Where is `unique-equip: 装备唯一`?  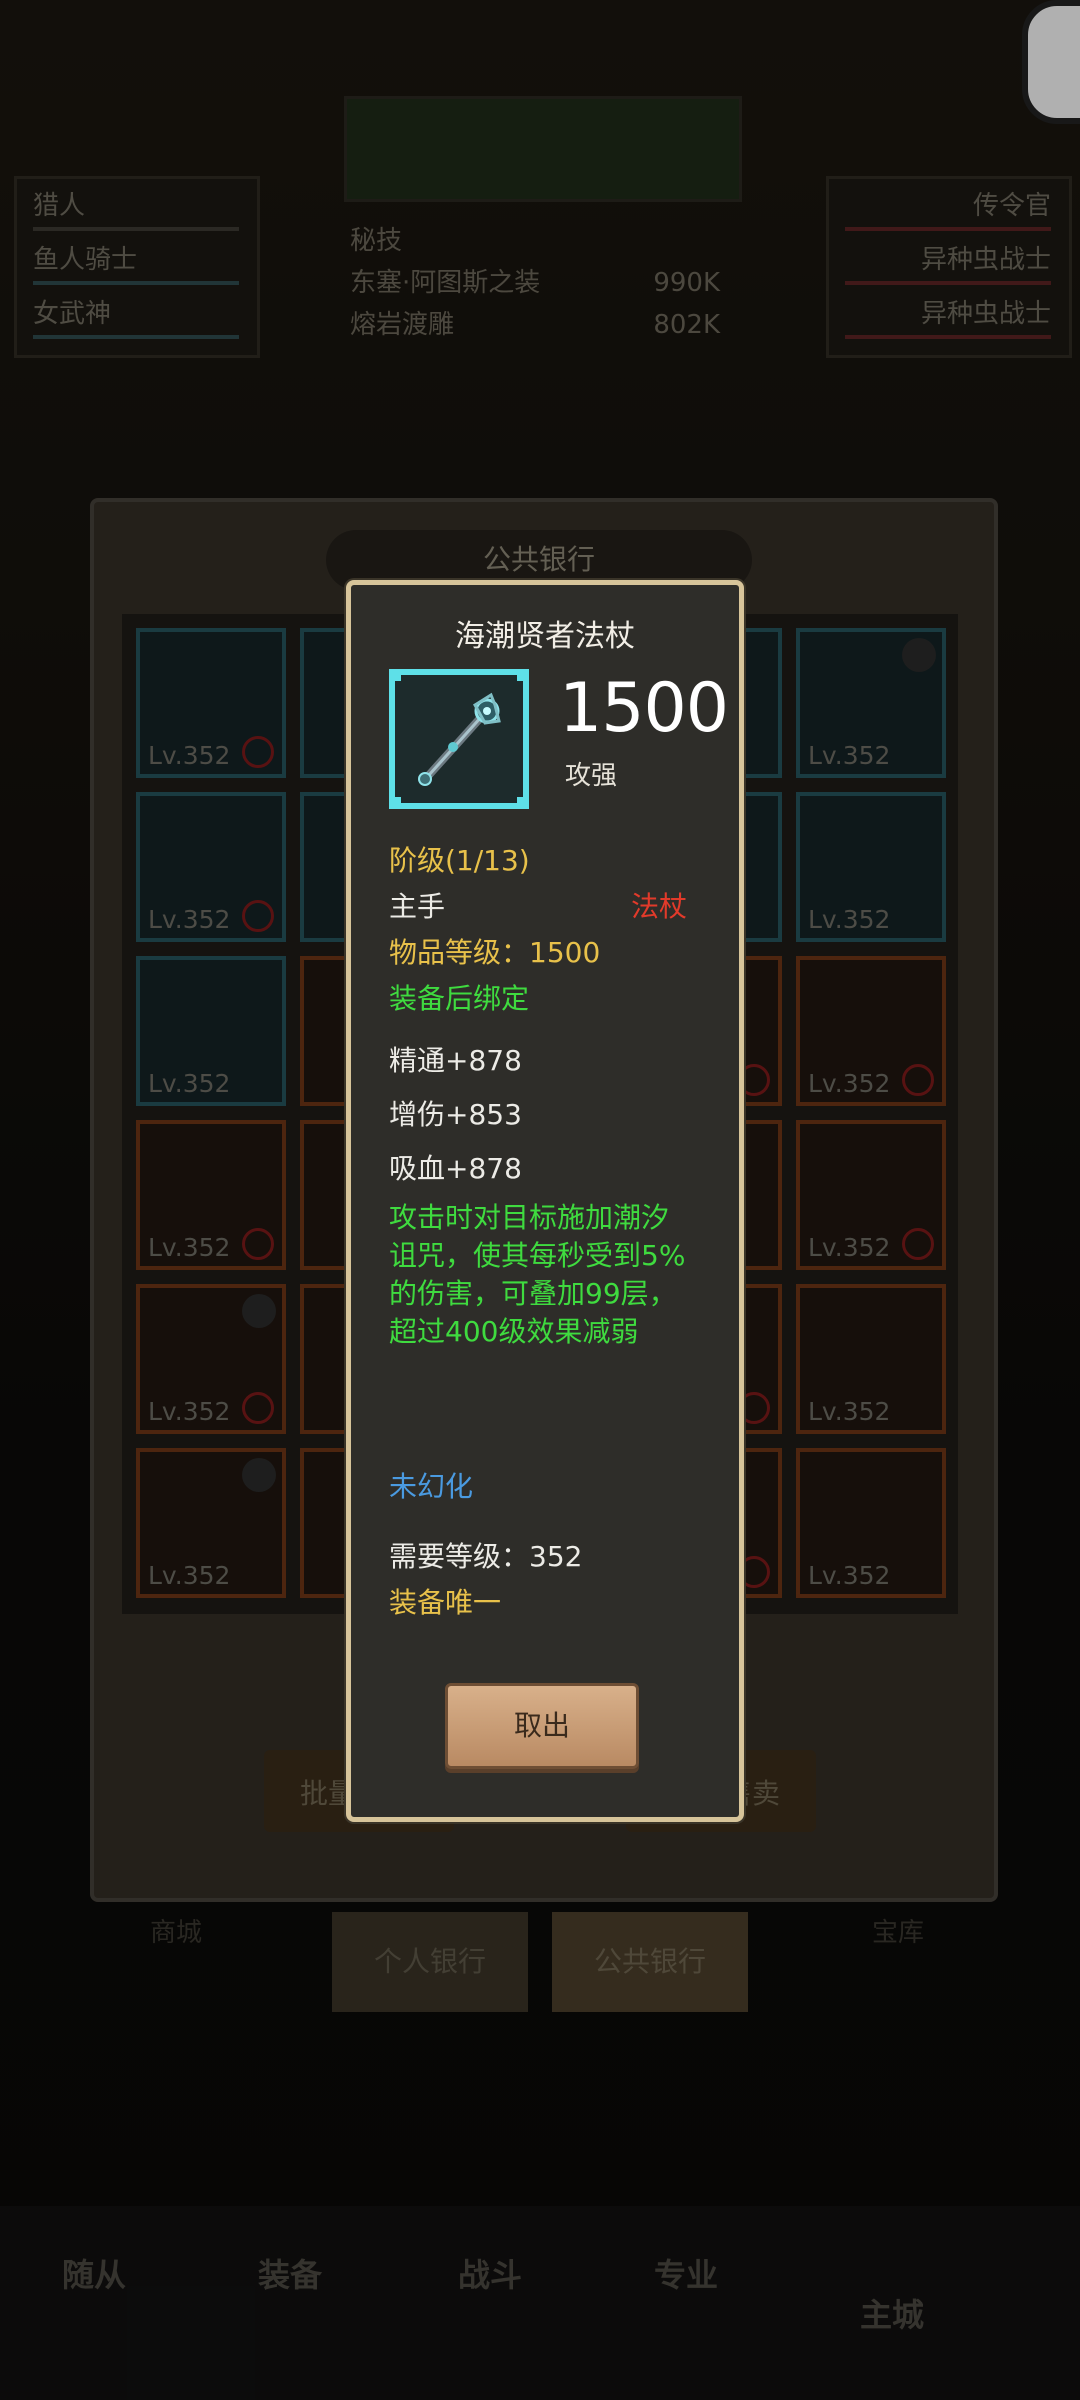
unique-equip: 装备唯一 is located at coordinates (445, 1602).